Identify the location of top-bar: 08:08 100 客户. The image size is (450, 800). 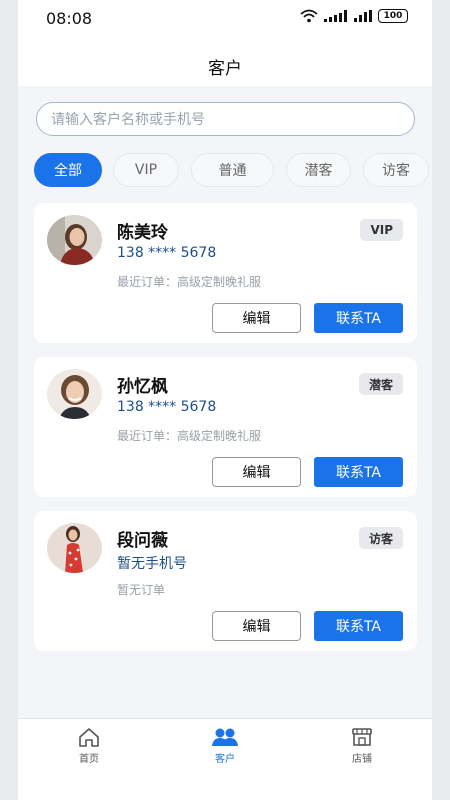
(225, 43).